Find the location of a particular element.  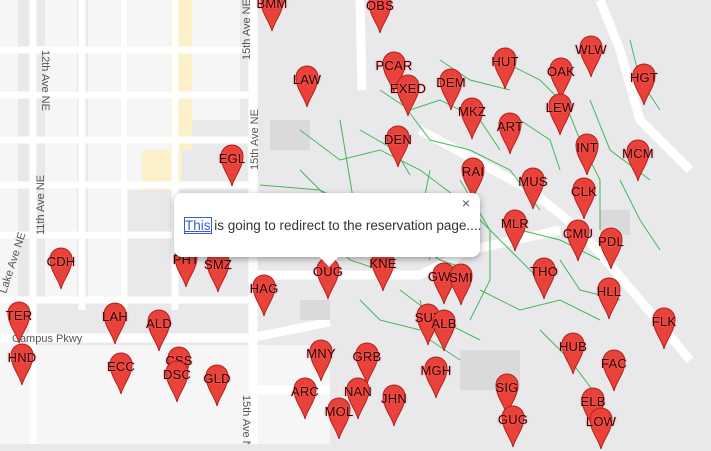

marker-pin: LEW is located at coordinates (560, 115).